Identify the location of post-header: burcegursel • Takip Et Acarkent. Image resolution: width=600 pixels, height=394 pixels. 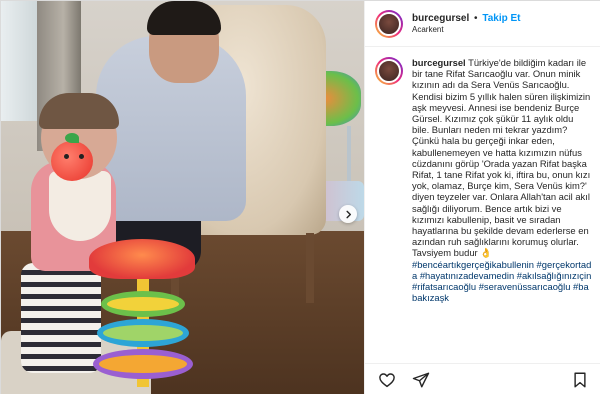
(482, 24).